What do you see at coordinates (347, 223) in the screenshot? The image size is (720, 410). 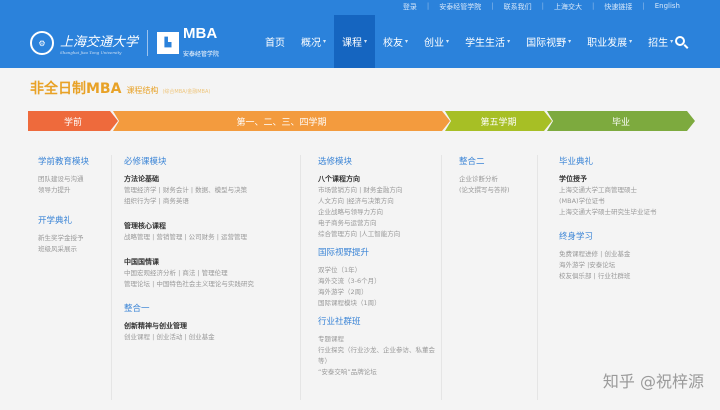 I see `course-item: 电子商务与运营方向` at bounding box center [347, 223].